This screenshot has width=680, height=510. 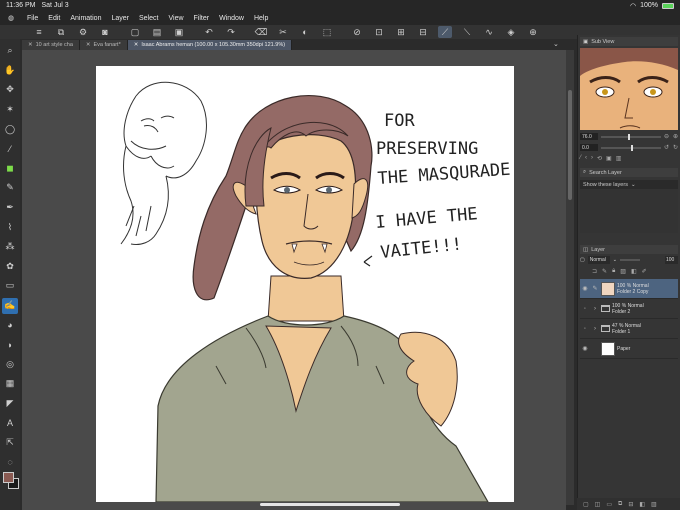 I want to click on text-icon: A, so click(x=10, y=423).